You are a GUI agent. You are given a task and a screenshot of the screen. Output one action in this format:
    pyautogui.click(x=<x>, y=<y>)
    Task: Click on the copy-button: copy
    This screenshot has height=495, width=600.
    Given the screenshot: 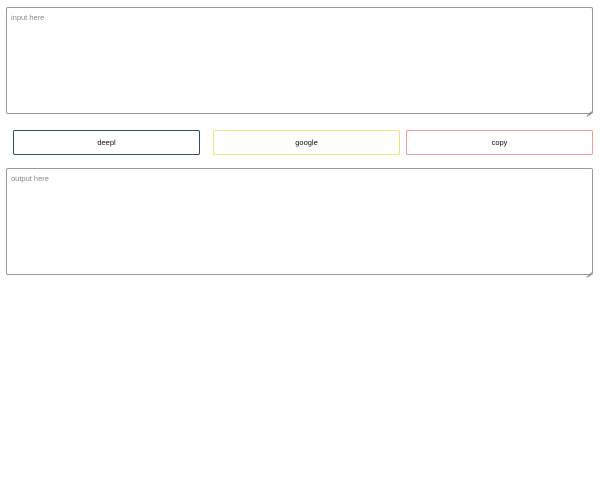 What is the action you would take?
    pyautogui.click(x=499, y=142)
    